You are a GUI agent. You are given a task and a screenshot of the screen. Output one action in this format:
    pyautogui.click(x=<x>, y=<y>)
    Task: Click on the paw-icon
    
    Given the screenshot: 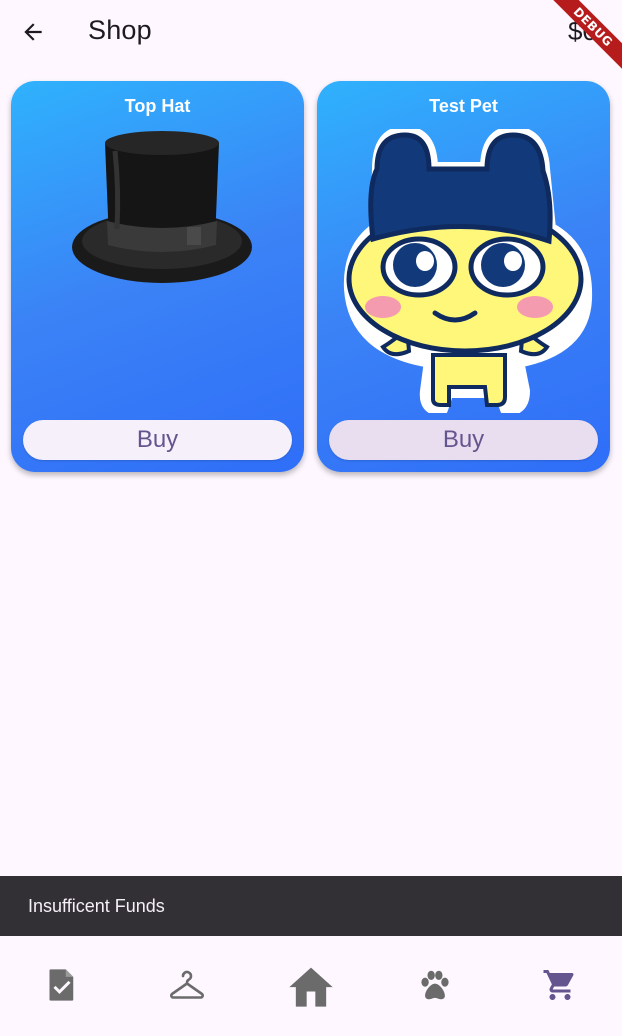 What is the action you would take?
    pyautogui.click(x=435, y=985)
    